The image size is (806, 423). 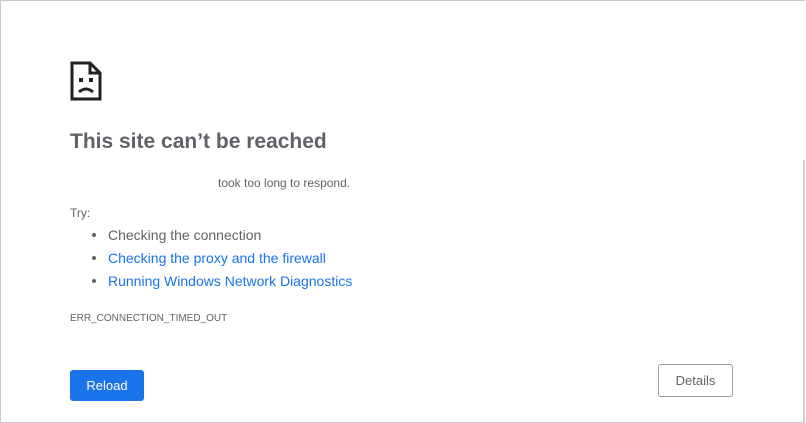 What do you see at coordinates (86, 81) in the screenshot?
I see `sad-page-icon` at bounding box center [86, 81].